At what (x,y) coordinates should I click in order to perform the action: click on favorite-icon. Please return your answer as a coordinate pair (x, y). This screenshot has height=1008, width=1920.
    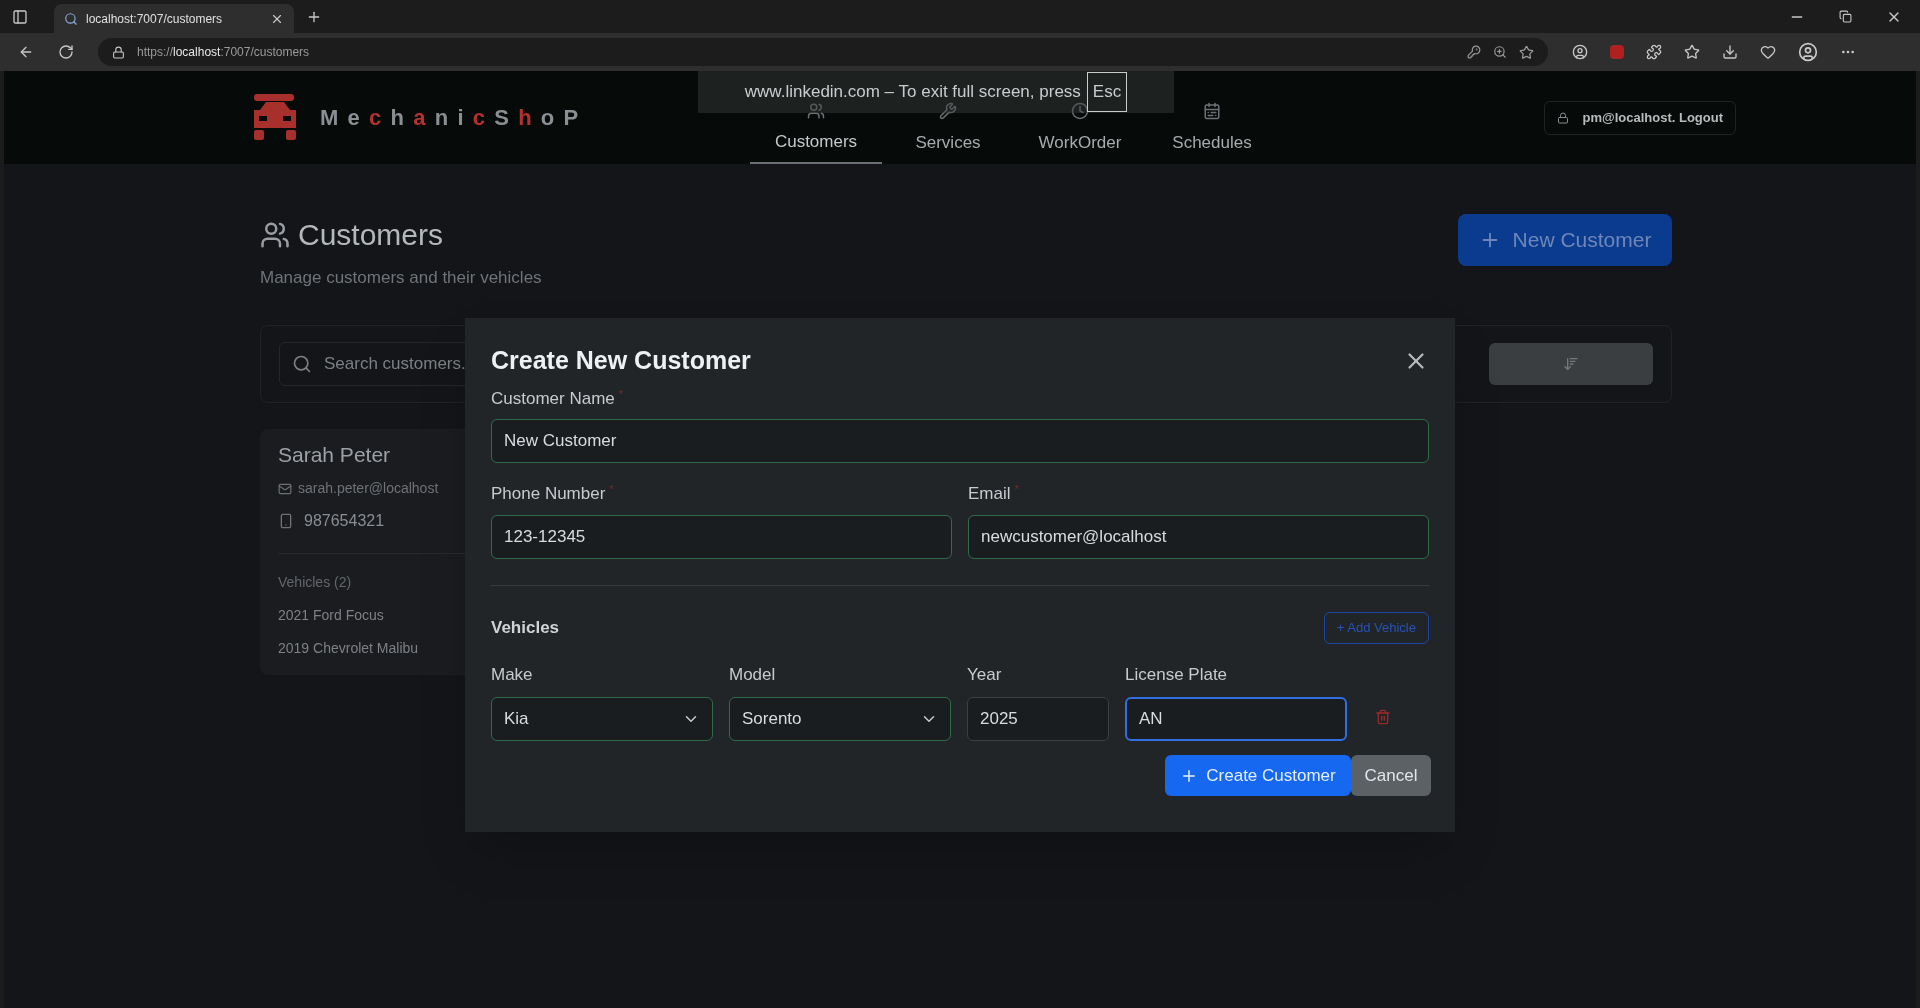
    Looking at the image, I should click on (1526, 52).